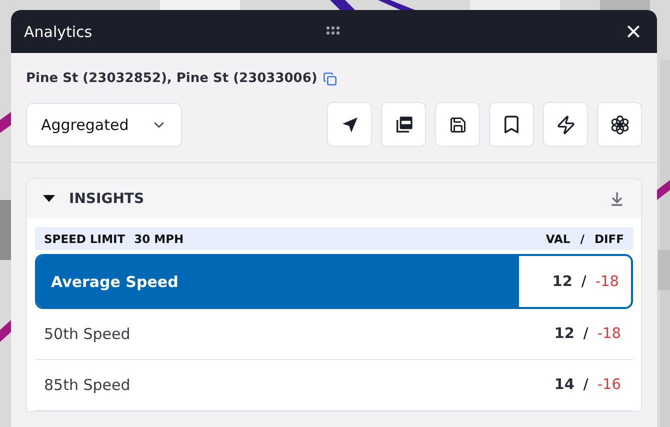 The image size is (670, 427). I want to click on section-title: INSIGHTS, so click(107, 198).